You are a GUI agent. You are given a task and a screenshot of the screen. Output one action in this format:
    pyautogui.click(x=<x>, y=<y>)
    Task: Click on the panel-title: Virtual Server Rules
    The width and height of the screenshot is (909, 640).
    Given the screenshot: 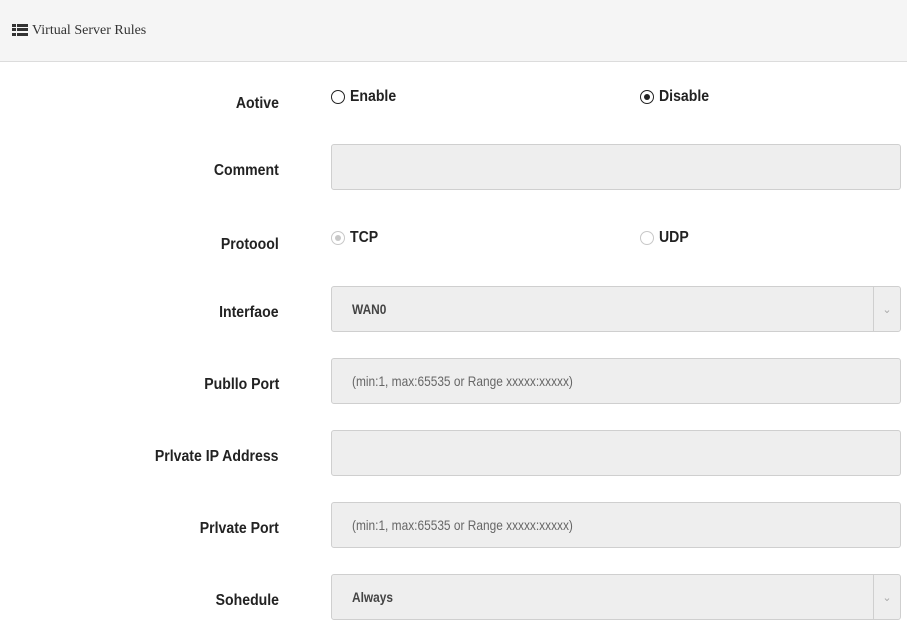 What is the action you would take?
    pyautogui.click(x=89, y=30)
    